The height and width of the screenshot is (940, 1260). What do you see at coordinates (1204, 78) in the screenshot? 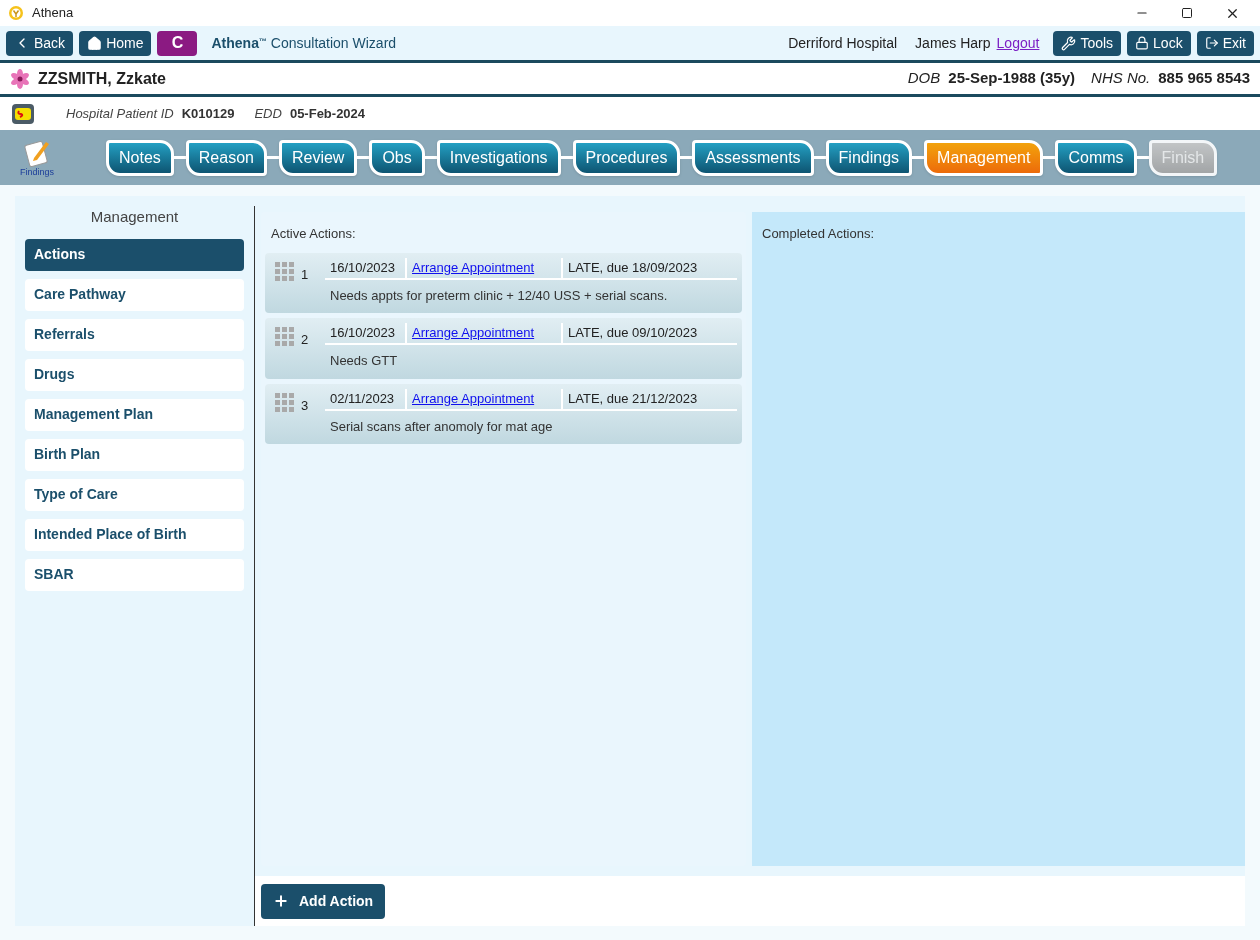
I see `nhs-value: 885 965 8543` at bounding box center [1204, 78].